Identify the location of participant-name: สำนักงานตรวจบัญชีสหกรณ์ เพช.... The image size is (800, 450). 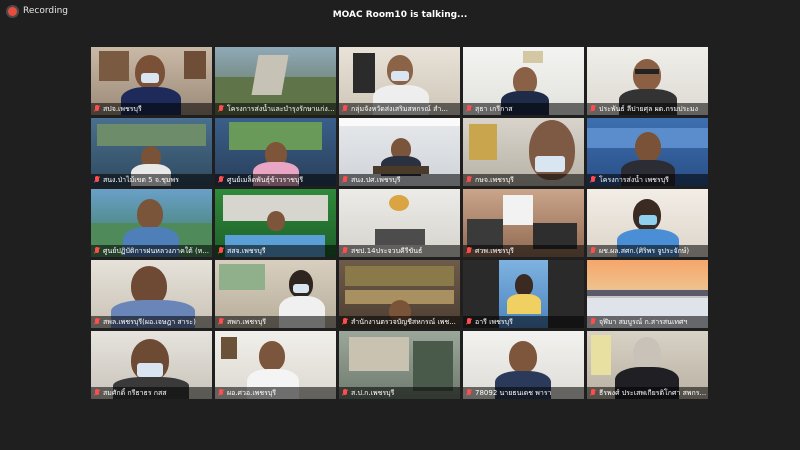
(403, 321).